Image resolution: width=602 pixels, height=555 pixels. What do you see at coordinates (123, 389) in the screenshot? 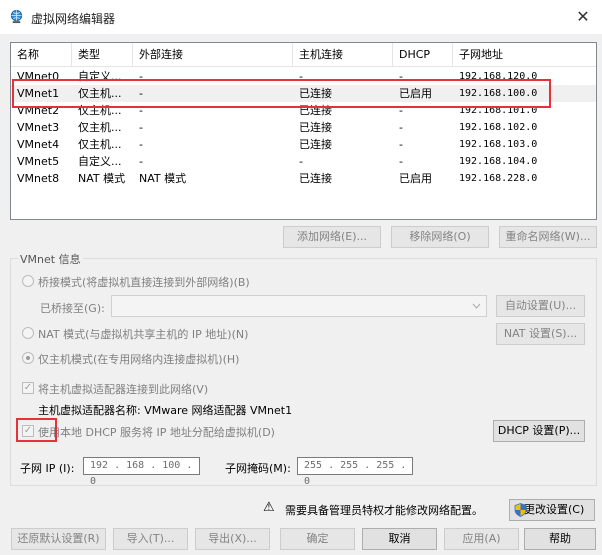
I see `connect-adapter-label: 将主机虚拟适配器连接到此网络(V)` at bounding box center [123, 389].